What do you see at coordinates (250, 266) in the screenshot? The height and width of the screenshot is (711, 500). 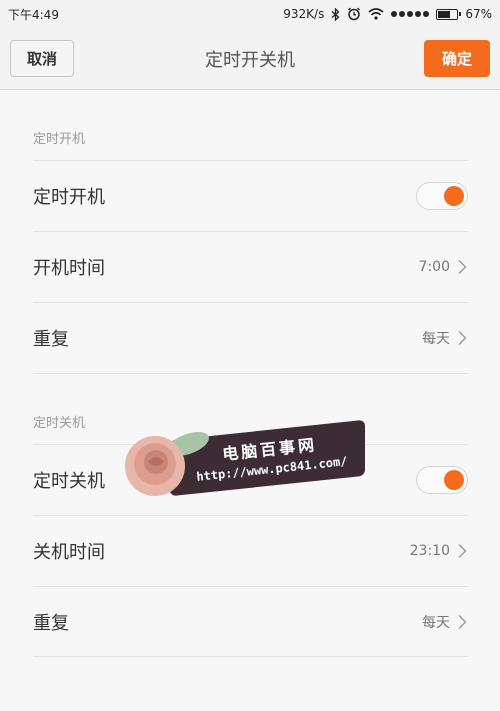 I see `row-power-on-time: 开机时间 7:00` at bounding box center [250, 266].